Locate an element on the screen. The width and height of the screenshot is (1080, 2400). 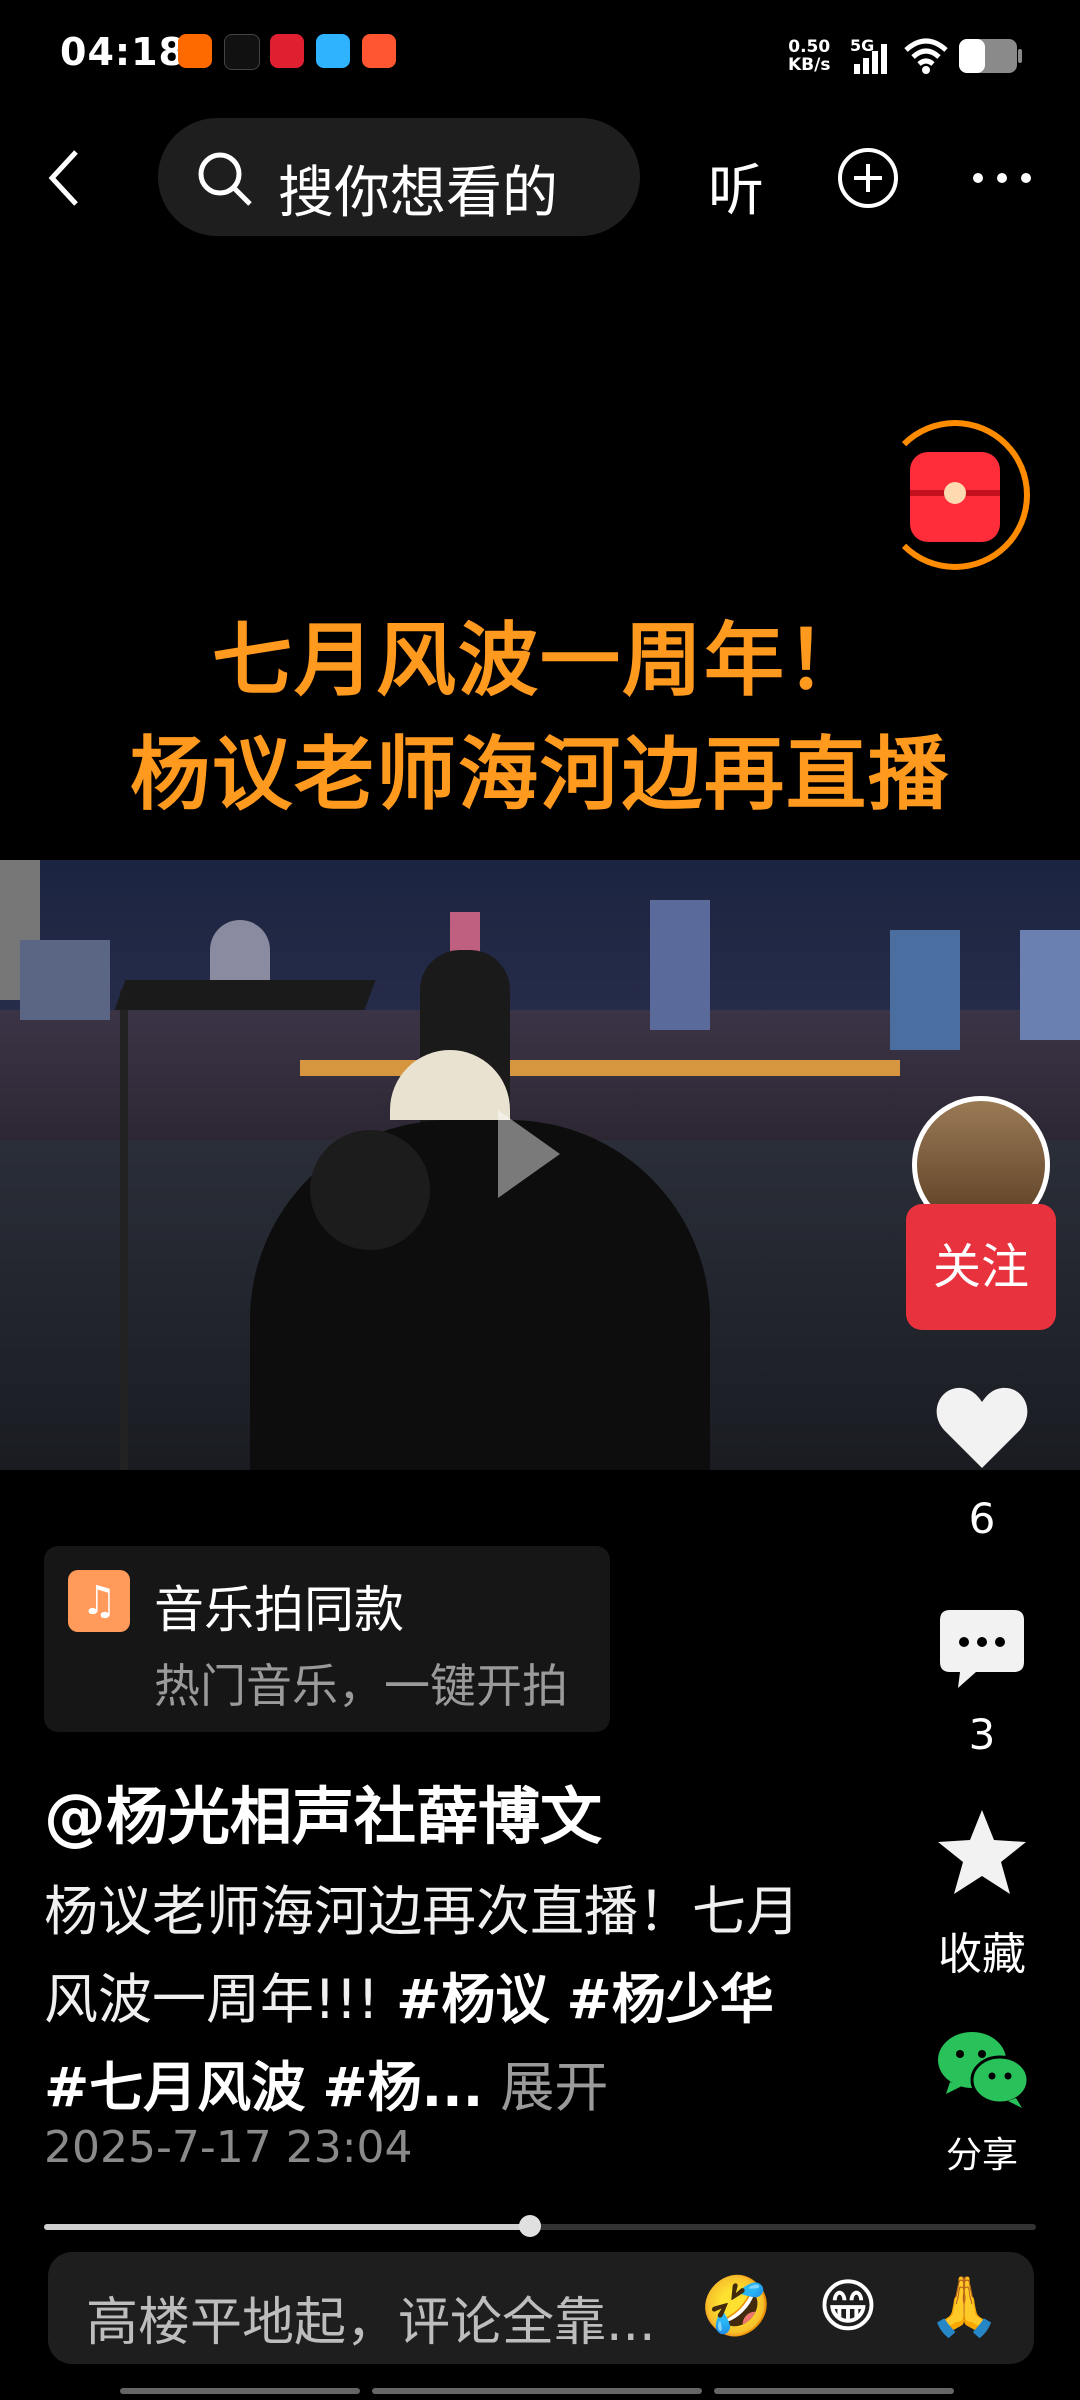
red-packet-icon is located at coordinates (955, 497).